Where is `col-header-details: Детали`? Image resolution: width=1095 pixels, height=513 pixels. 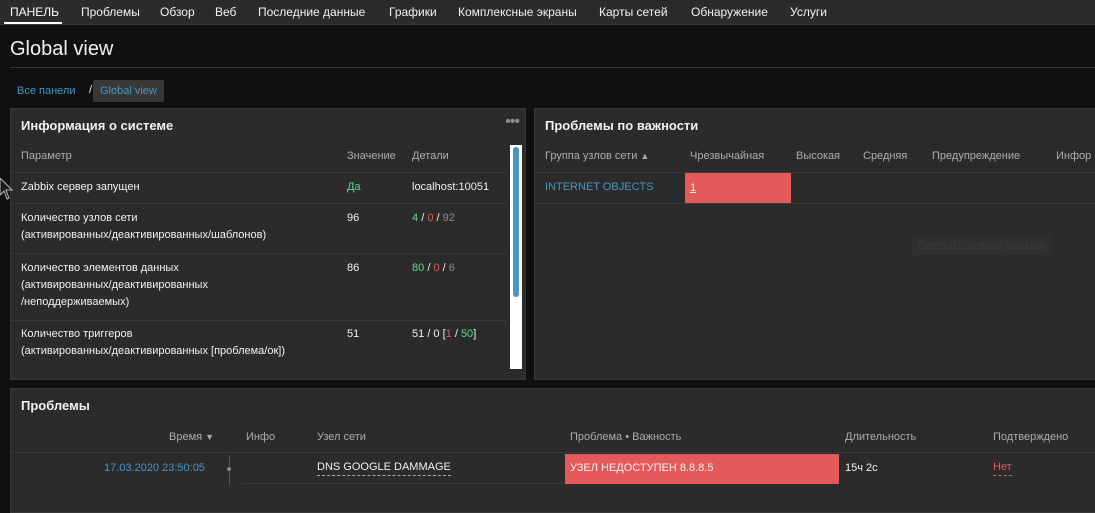 col-header-details: Детали is located at coordinates (430, 156).